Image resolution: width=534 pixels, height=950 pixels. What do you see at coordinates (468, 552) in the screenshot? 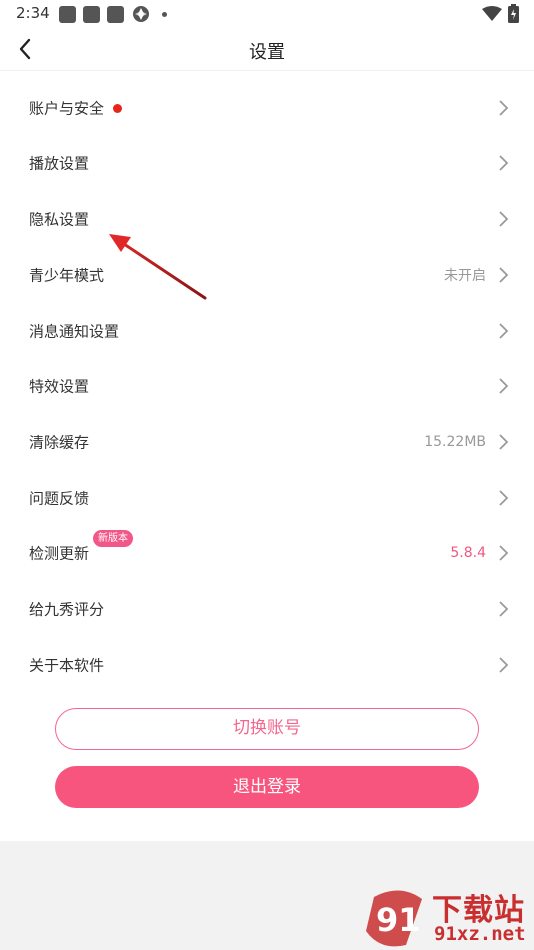
I see `item-value: 5.8.4` at bounding box center [468, 552].